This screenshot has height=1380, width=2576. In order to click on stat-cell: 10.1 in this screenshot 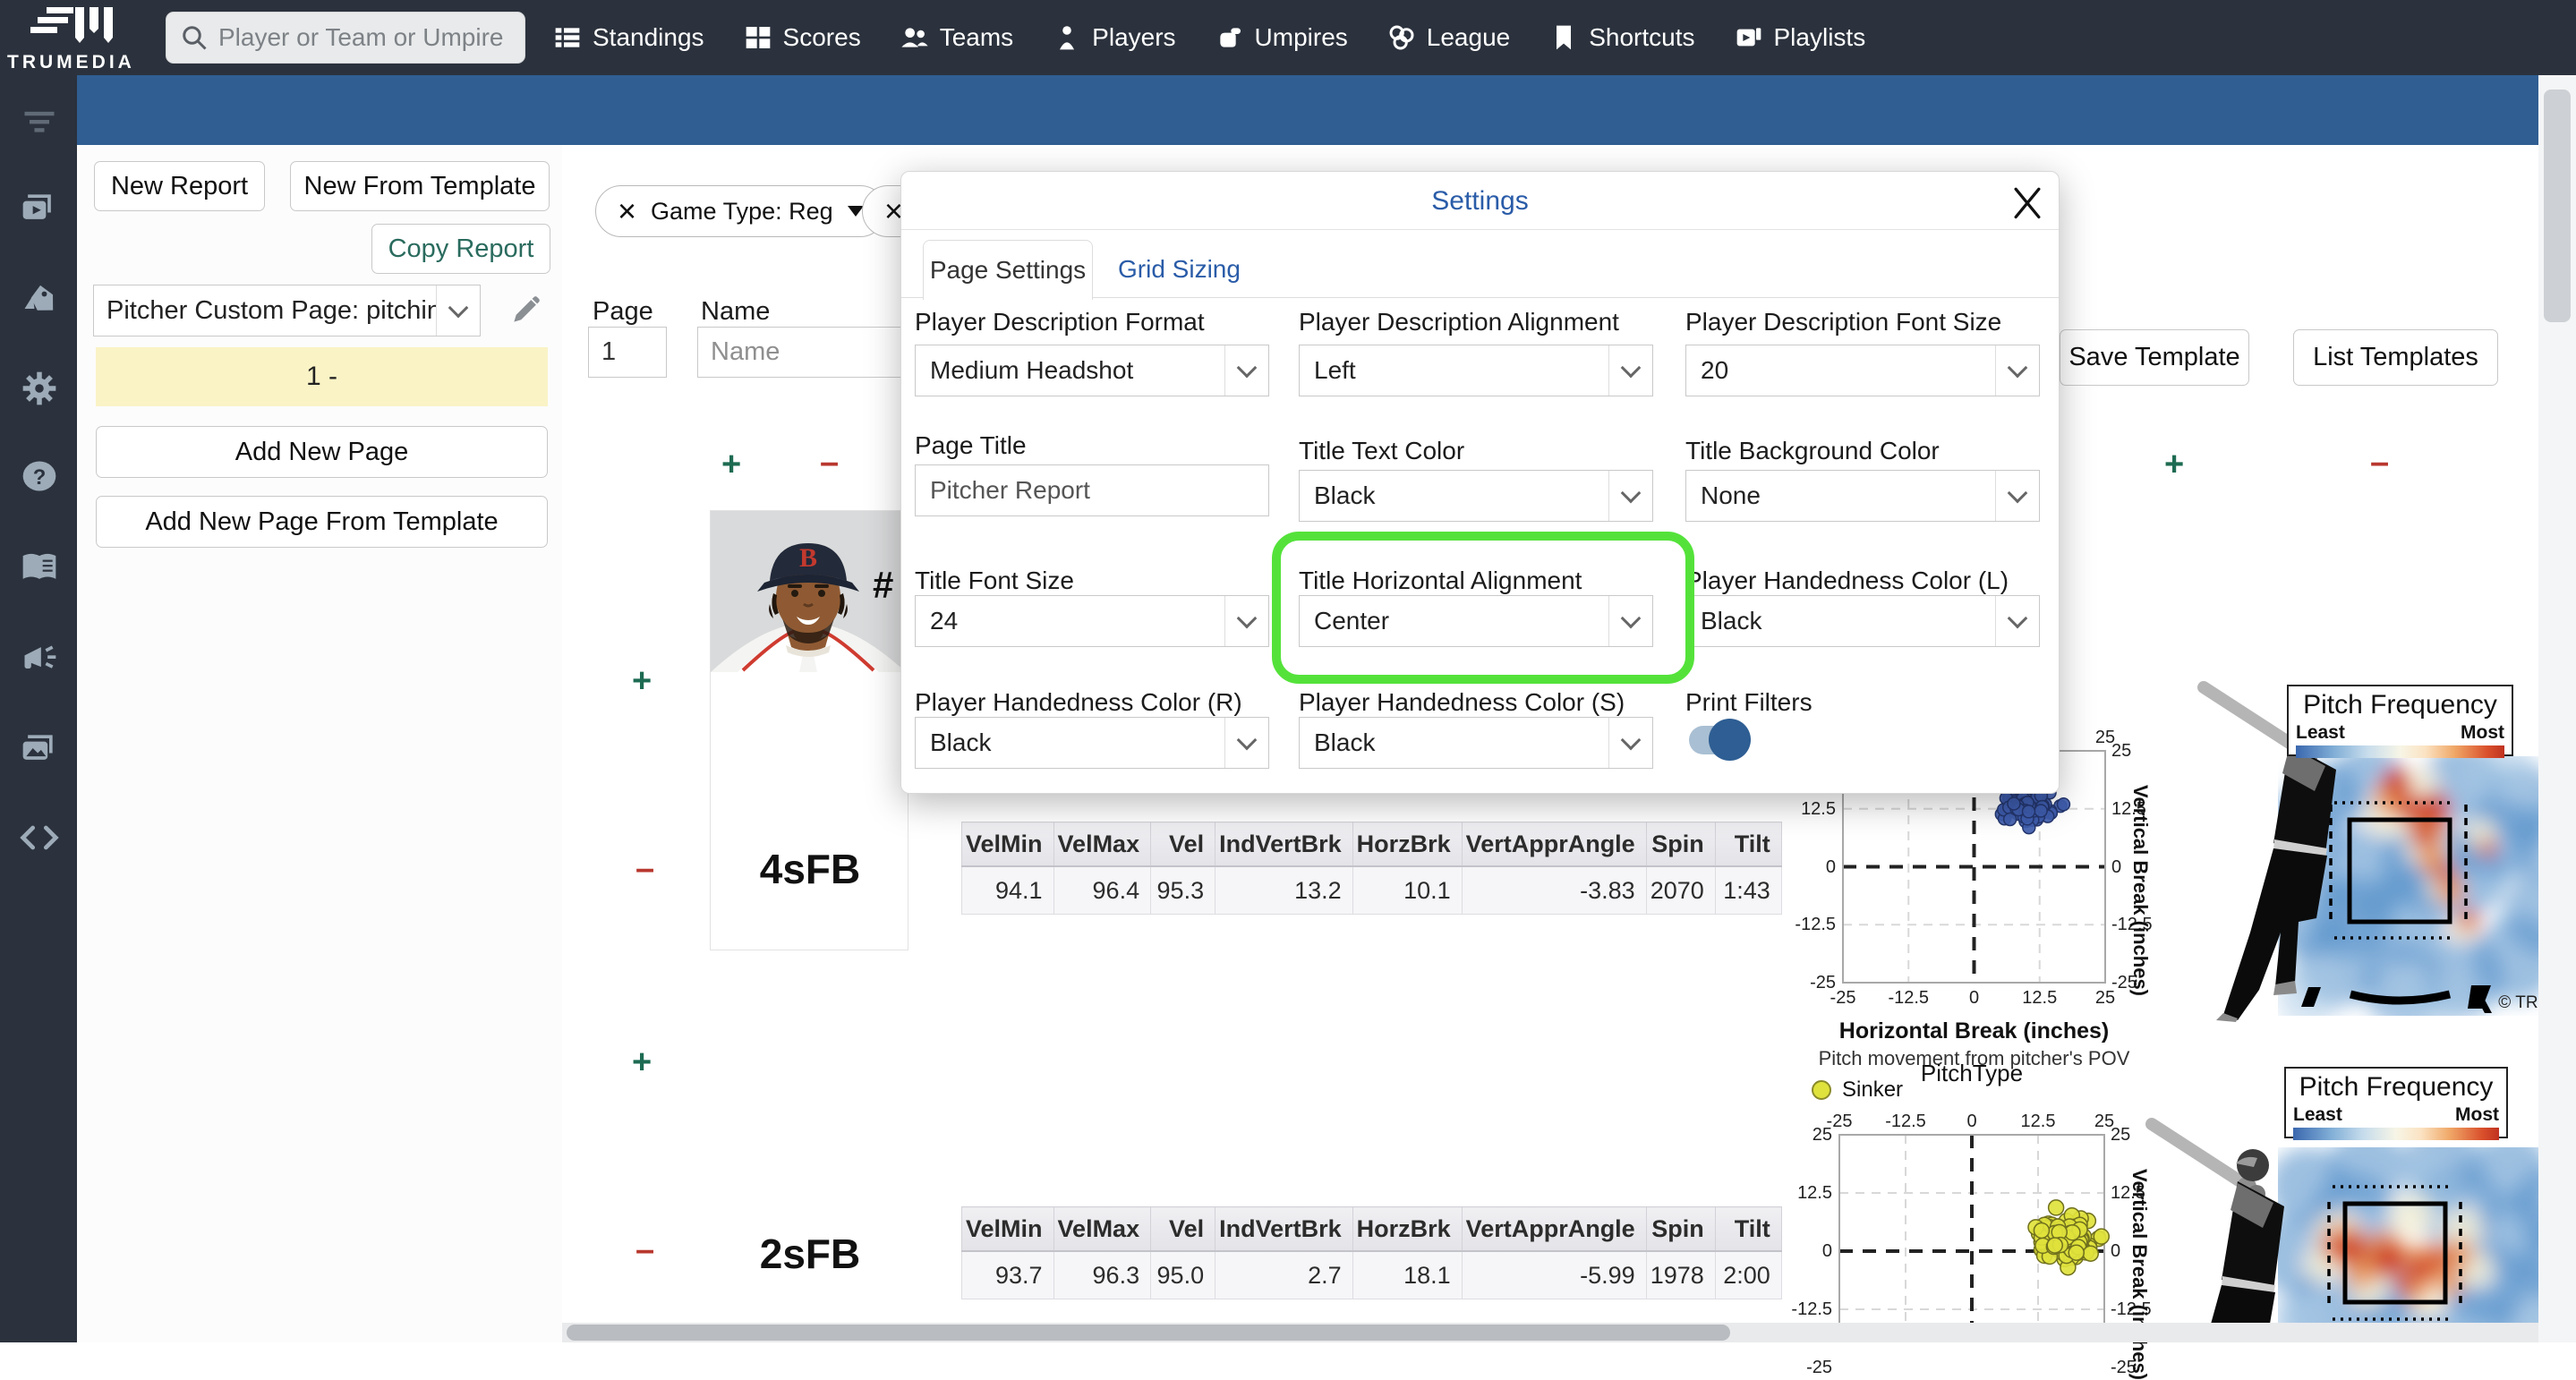, I will do `click(1407, 890)`.